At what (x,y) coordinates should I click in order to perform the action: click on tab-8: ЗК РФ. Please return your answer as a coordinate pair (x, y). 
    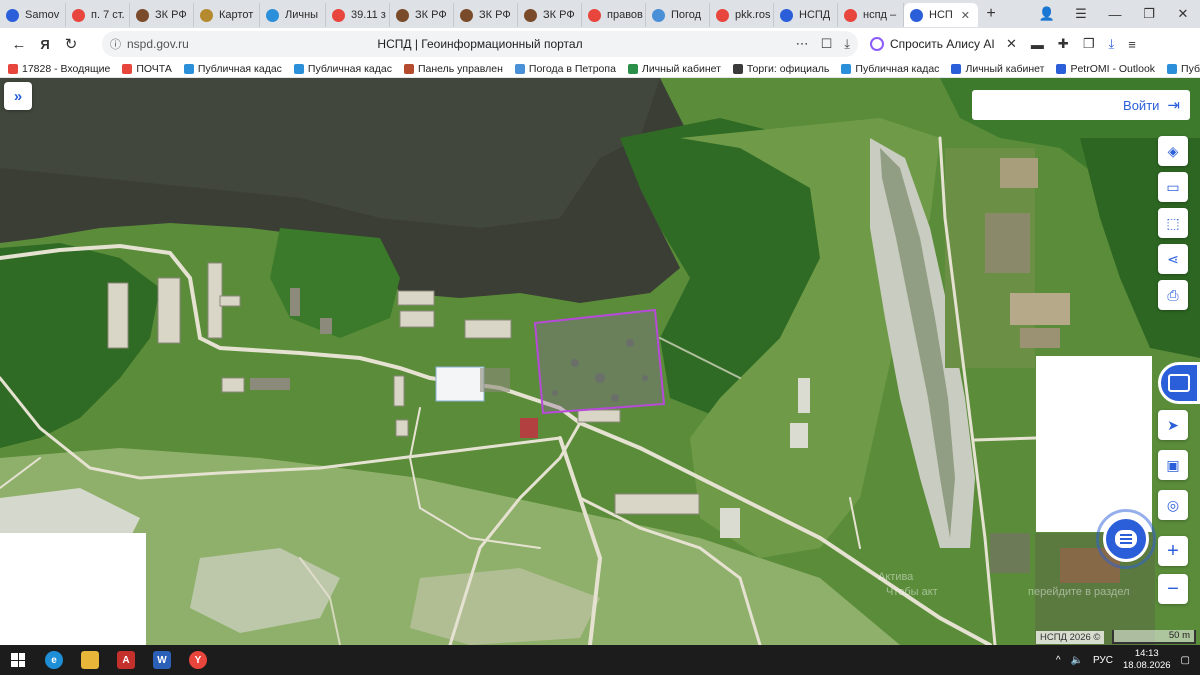
    Looking at the image, I should click on (486, 15).